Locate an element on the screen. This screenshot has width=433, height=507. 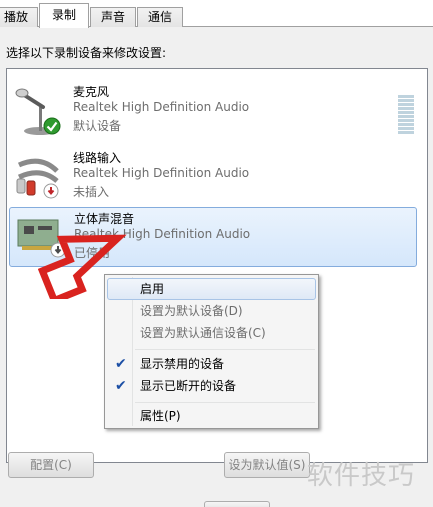
device-name: 麦克风 is located at coordinates (91, 92).